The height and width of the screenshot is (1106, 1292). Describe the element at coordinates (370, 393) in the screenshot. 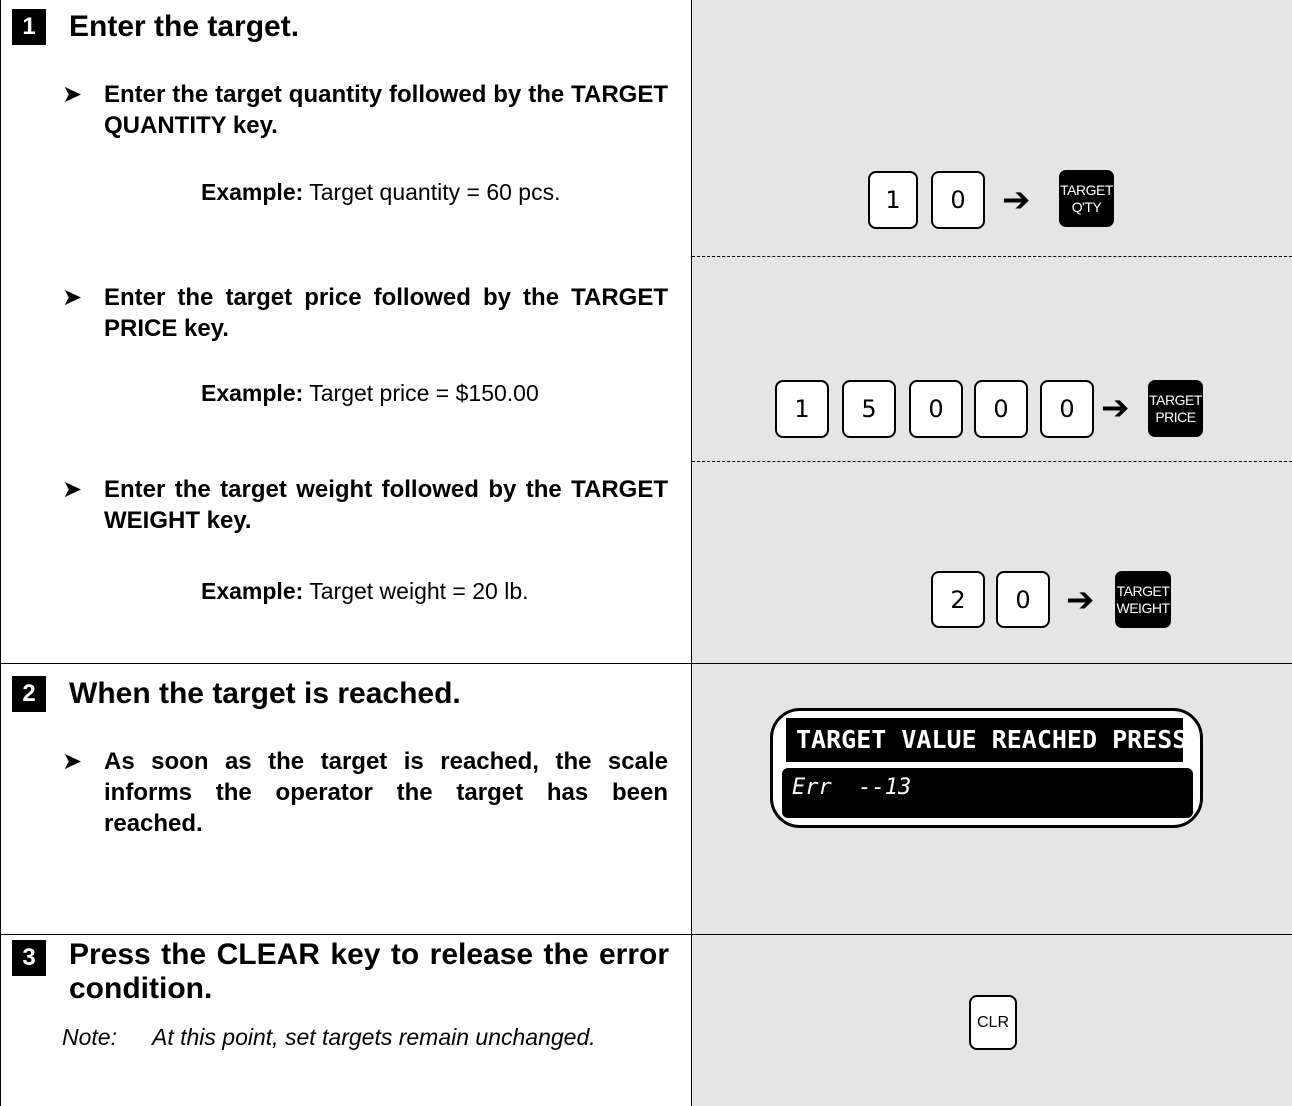

I see `example-target-price: Example: Target price = $150.00` at that location.